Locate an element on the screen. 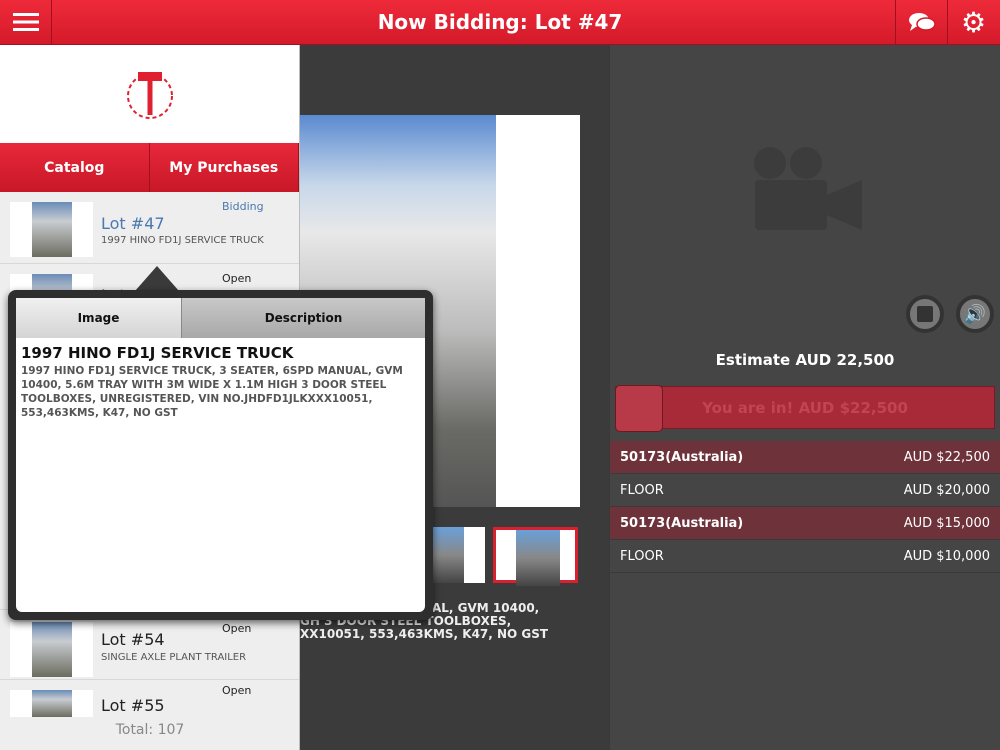 This screenshot has height=750, width=1000. lot-list-item: Lot #55 Open is located at coordinates (149, 715).